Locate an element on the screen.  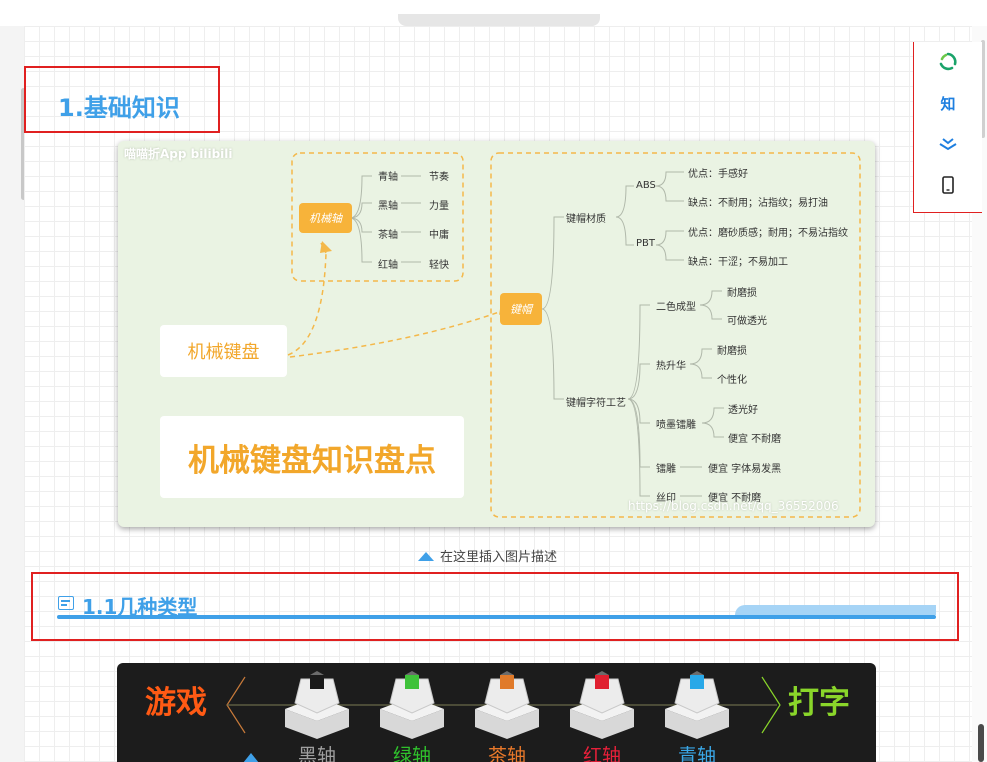
caption-text: 在这里插入图片描述 is located at coordinates (499, 557).